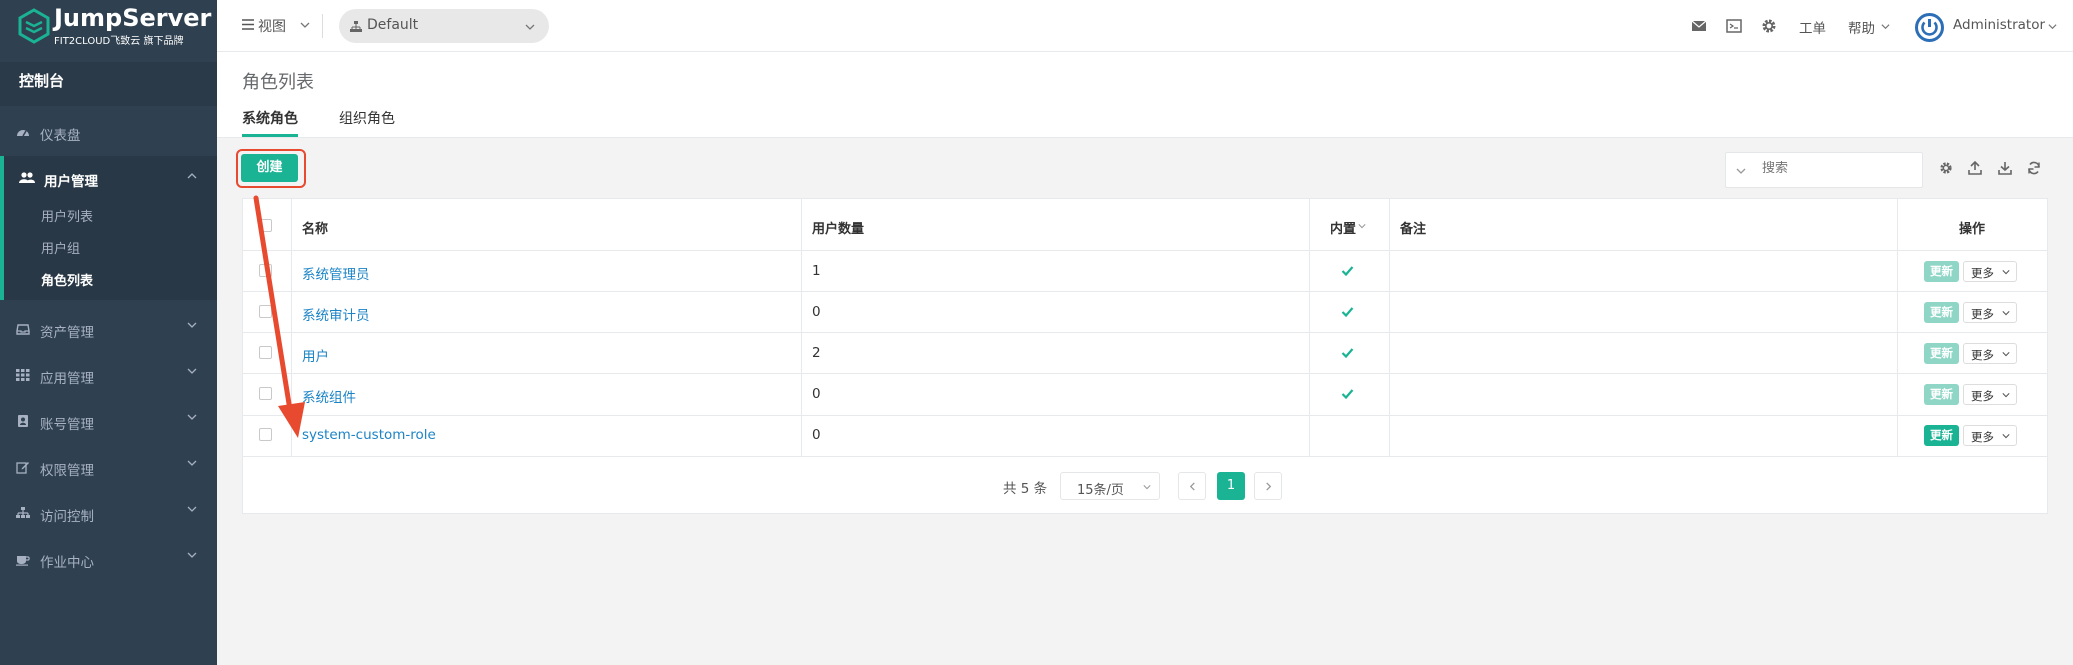 Image resolution: width=2073 pixels, height=665 pixels. What do you see at coordinates (42, 81) in the screenshot?
I see `console-label: 控制台` at bounding box center [42, 81].